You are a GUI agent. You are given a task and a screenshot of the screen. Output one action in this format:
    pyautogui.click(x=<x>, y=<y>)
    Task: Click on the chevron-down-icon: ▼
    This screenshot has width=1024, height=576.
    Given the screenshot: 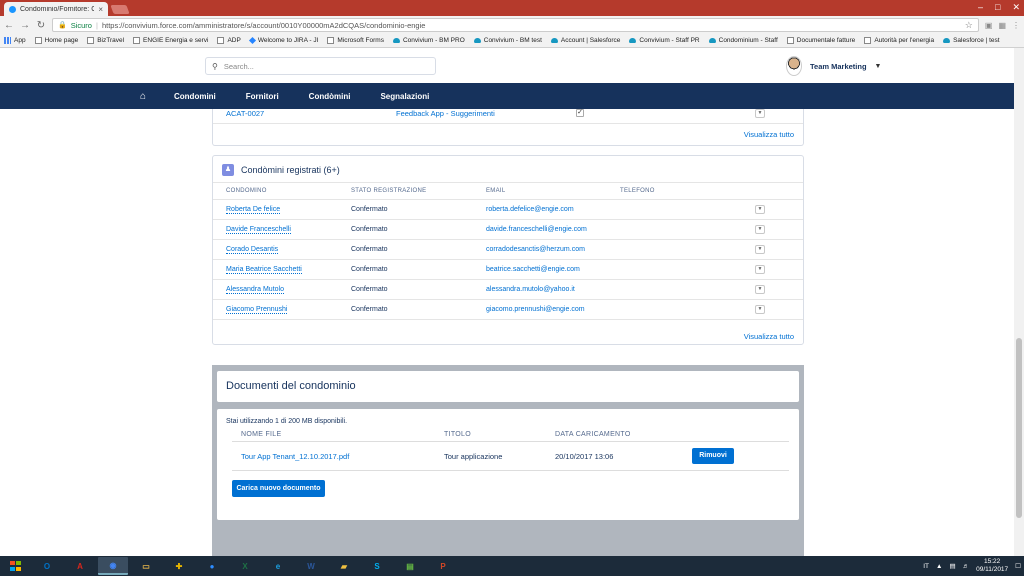 What is the action you would take?
    pyautogui.click(x=878, y=66)
    